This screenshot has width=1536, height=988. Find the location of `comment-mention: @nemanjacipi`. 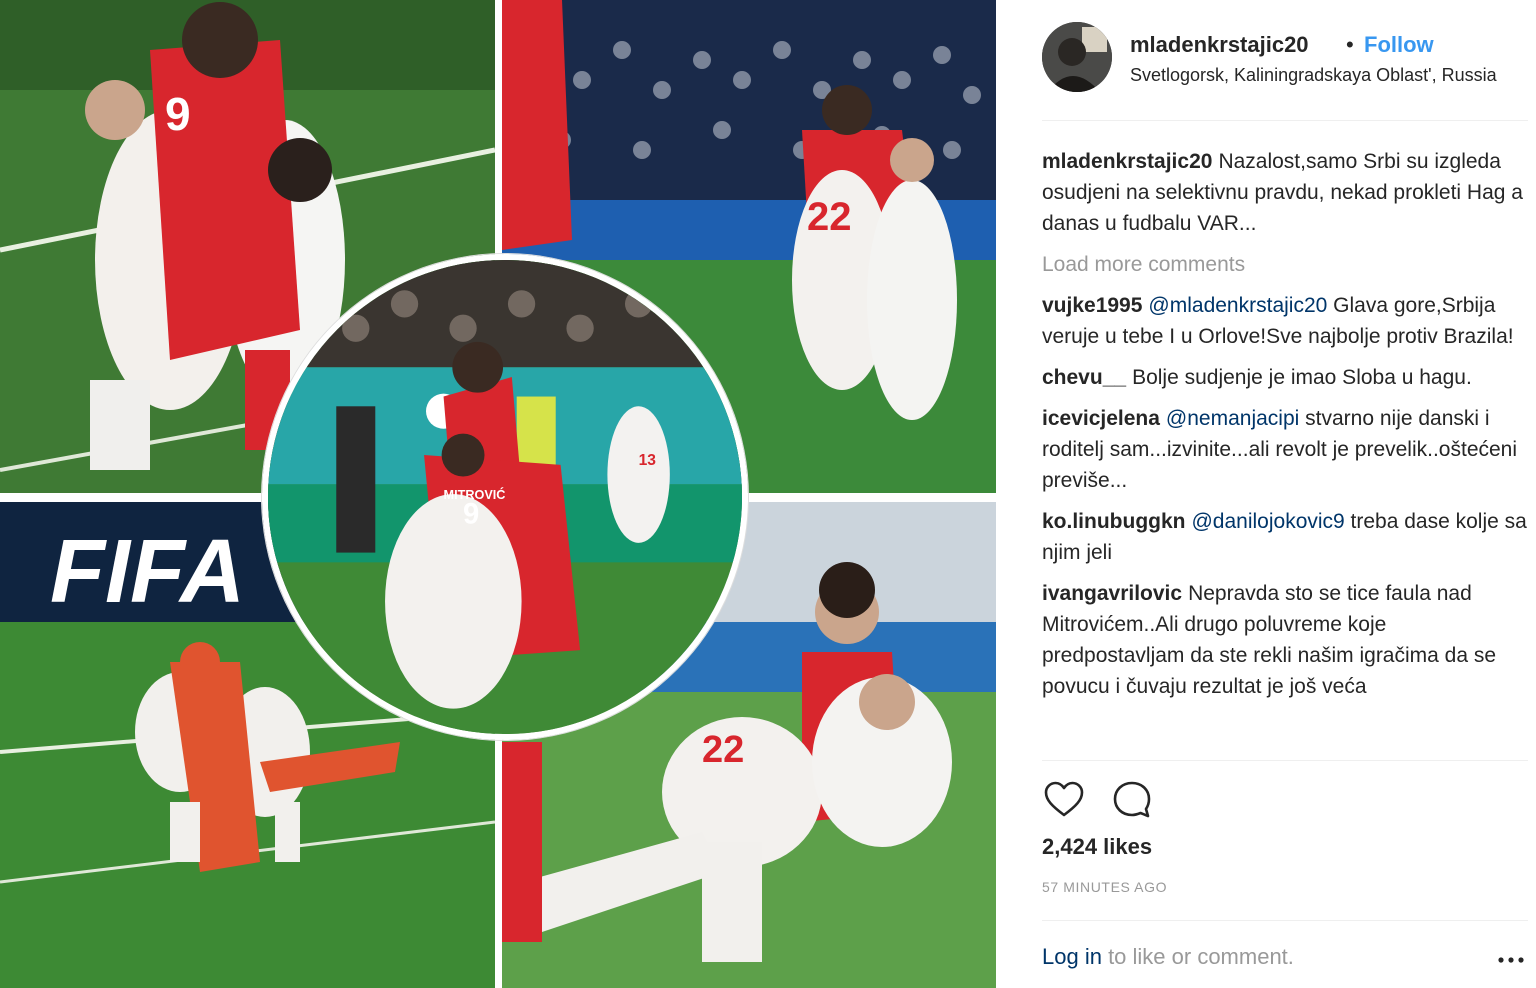

comment-mention: @nemanjacipi is located at coordinates (1232, 418).